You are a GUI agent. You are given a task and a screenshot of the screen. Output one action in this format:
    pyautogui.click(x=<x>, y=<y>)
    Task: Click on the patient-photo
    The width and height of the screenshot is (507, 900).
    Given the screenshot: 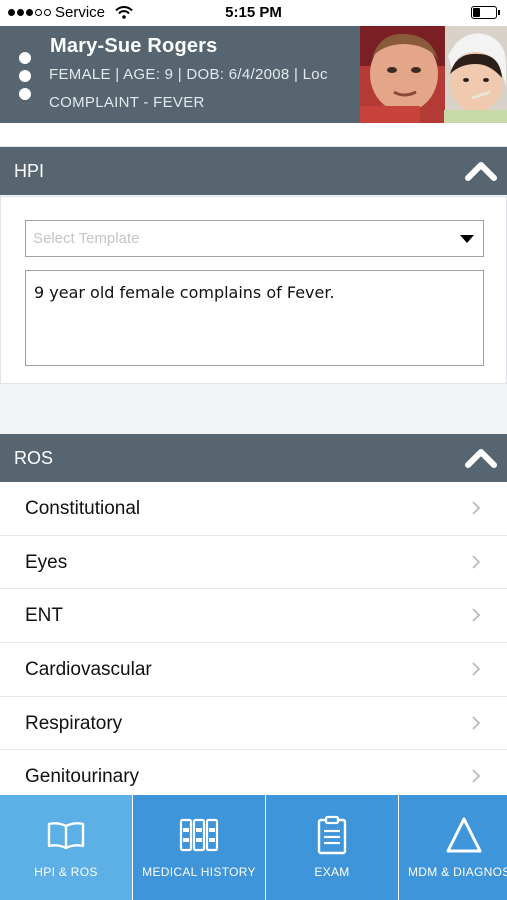 What is the action you would take?
    pyautogui.click(x=433, y=74)
    